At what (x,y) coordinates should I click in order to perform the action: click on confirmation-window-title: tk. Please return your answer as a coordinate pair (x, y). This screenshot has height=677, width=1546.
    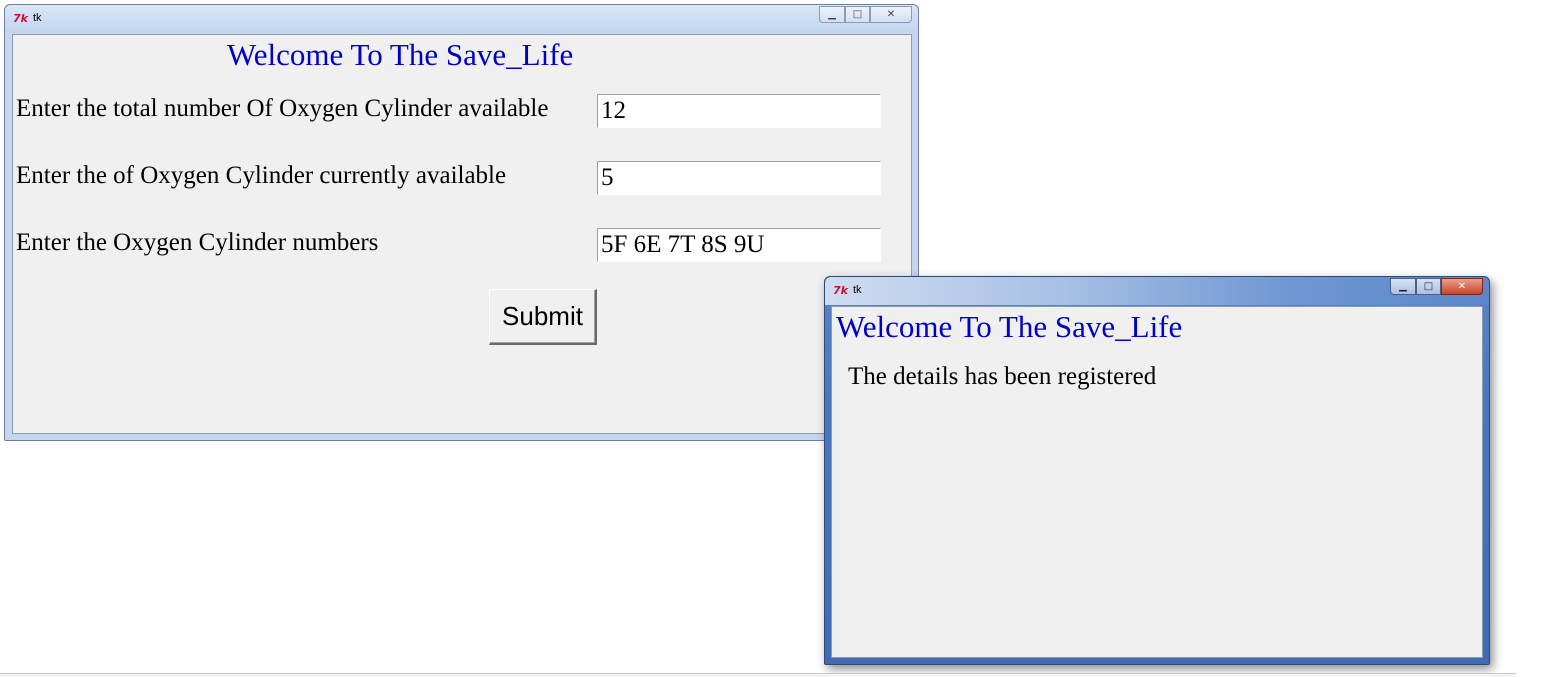
    Looking at the image, I should click on (857, 290).